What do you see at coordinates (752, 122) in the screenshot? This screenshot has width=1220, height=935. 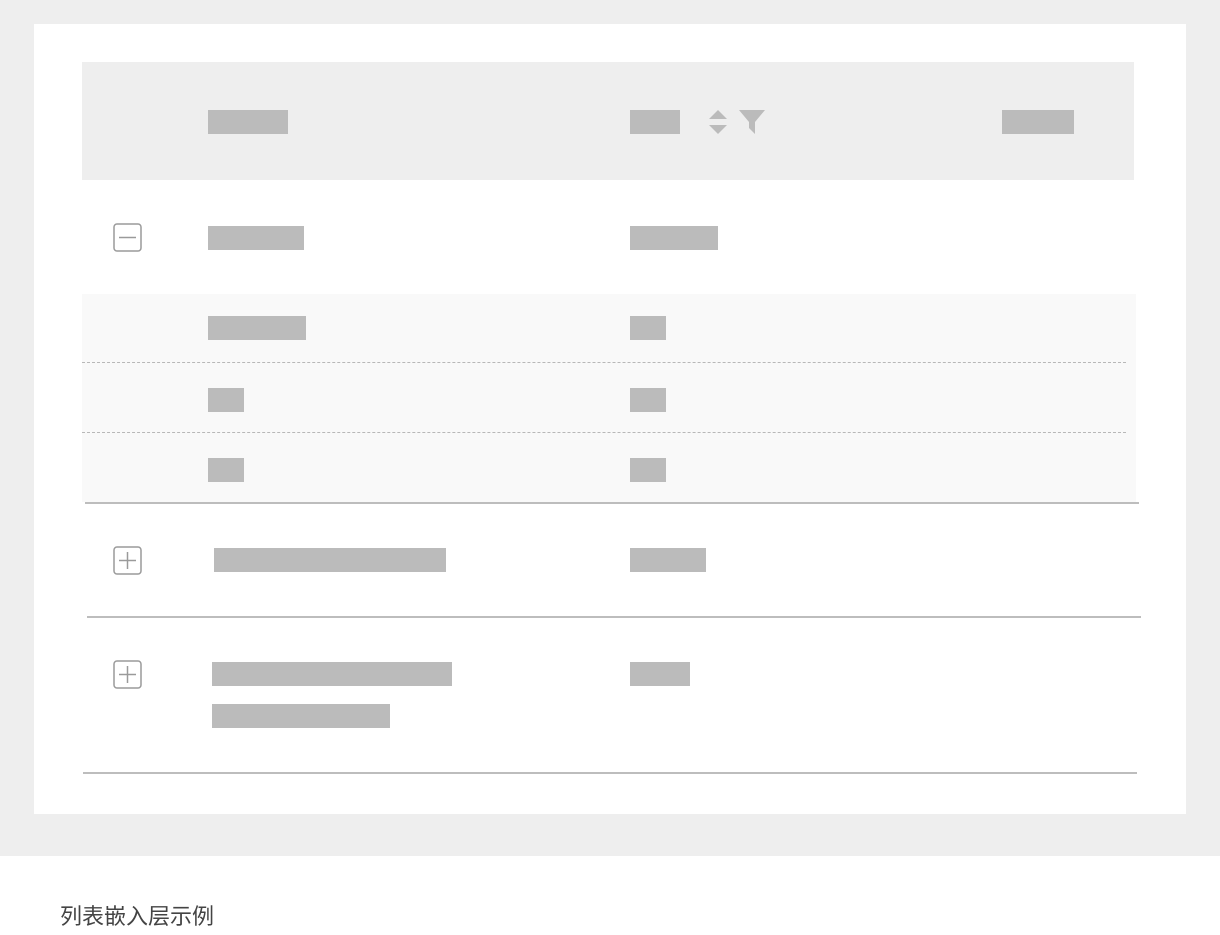 I see `filter-icon` at bounding box center [752, 122].